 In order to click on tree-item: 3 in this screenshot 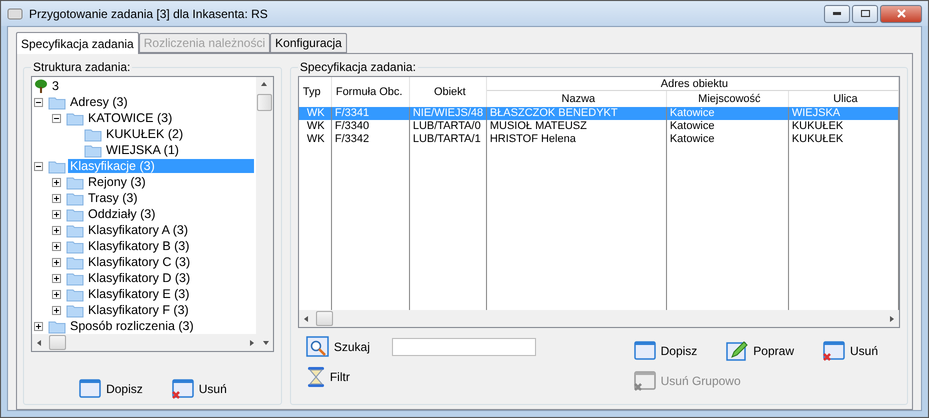, I will do `click(55, 86)`.